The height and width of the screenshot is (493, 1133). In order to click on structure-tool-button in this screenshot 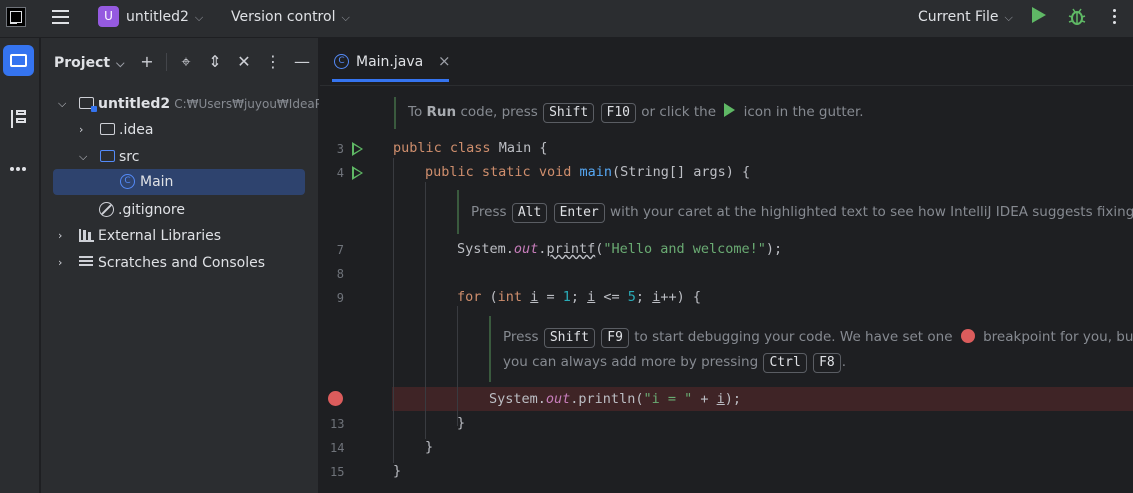, I will do `click(18, 117)`.